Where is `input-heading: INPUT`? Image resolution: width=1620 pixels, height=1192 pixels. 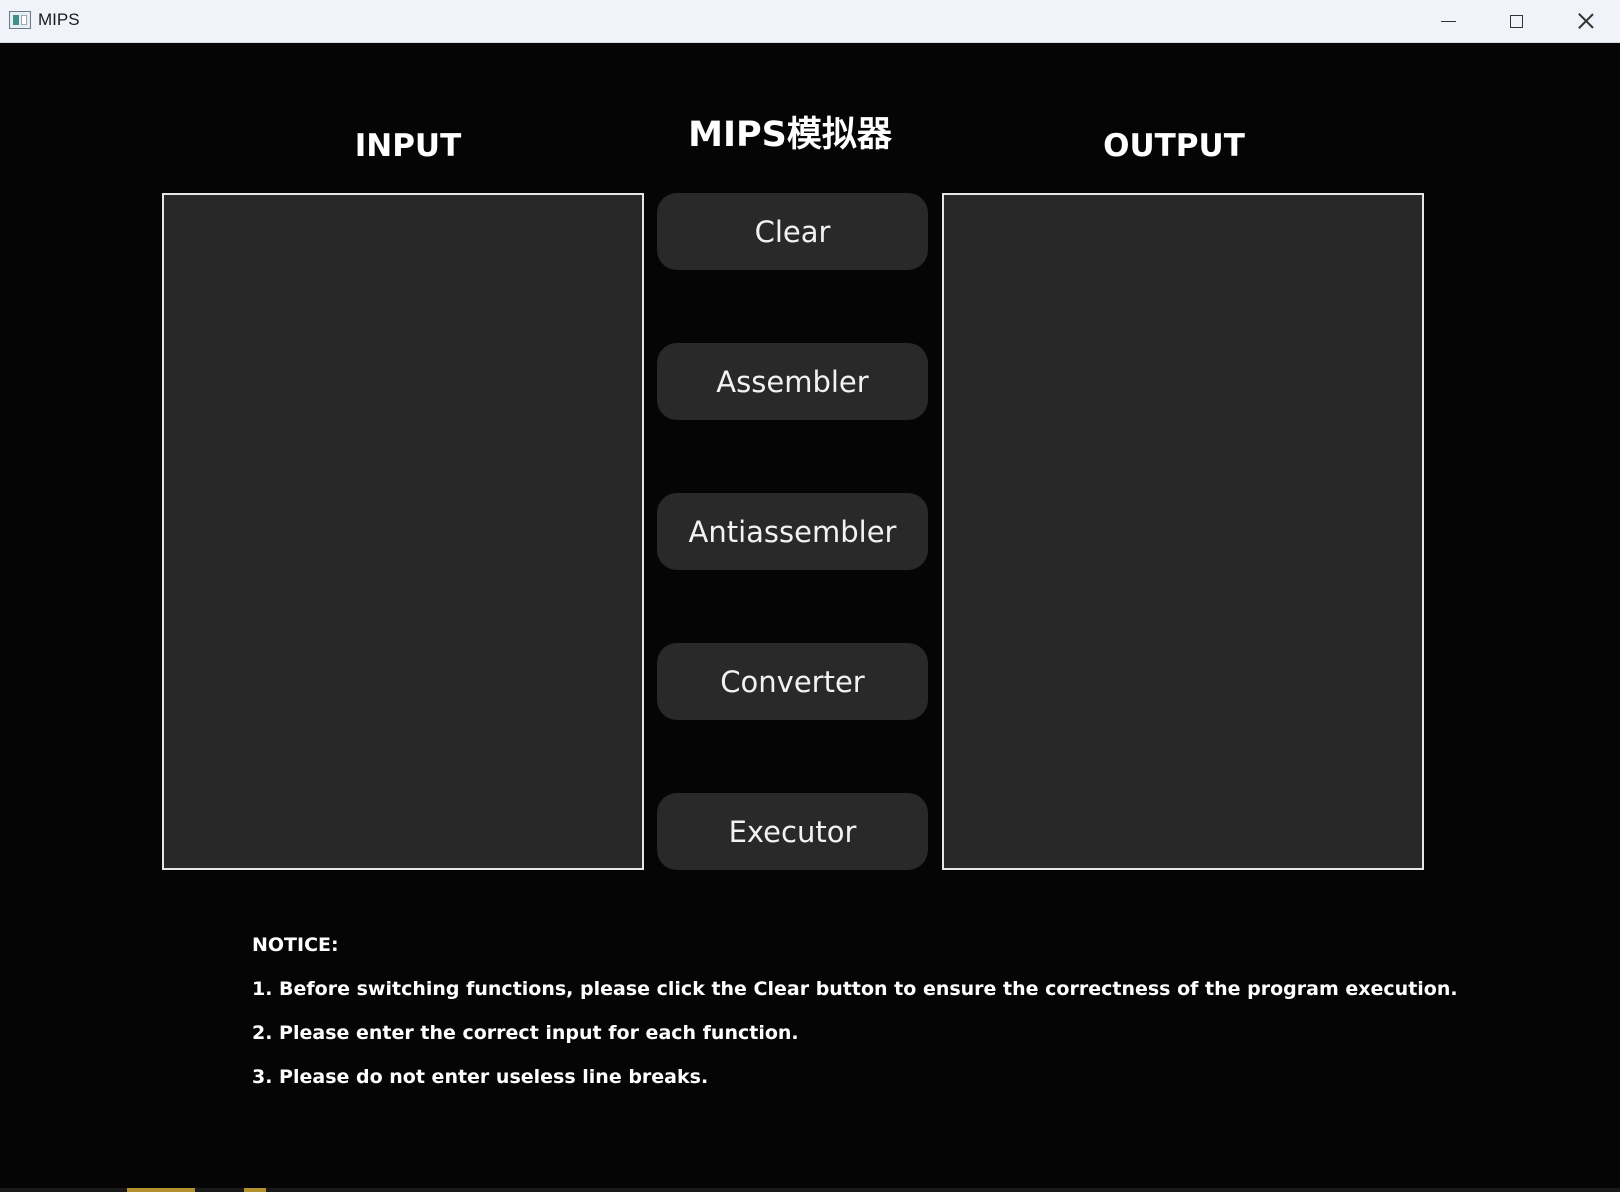
input-heading: INPUT is located at coordinates (408, 146).